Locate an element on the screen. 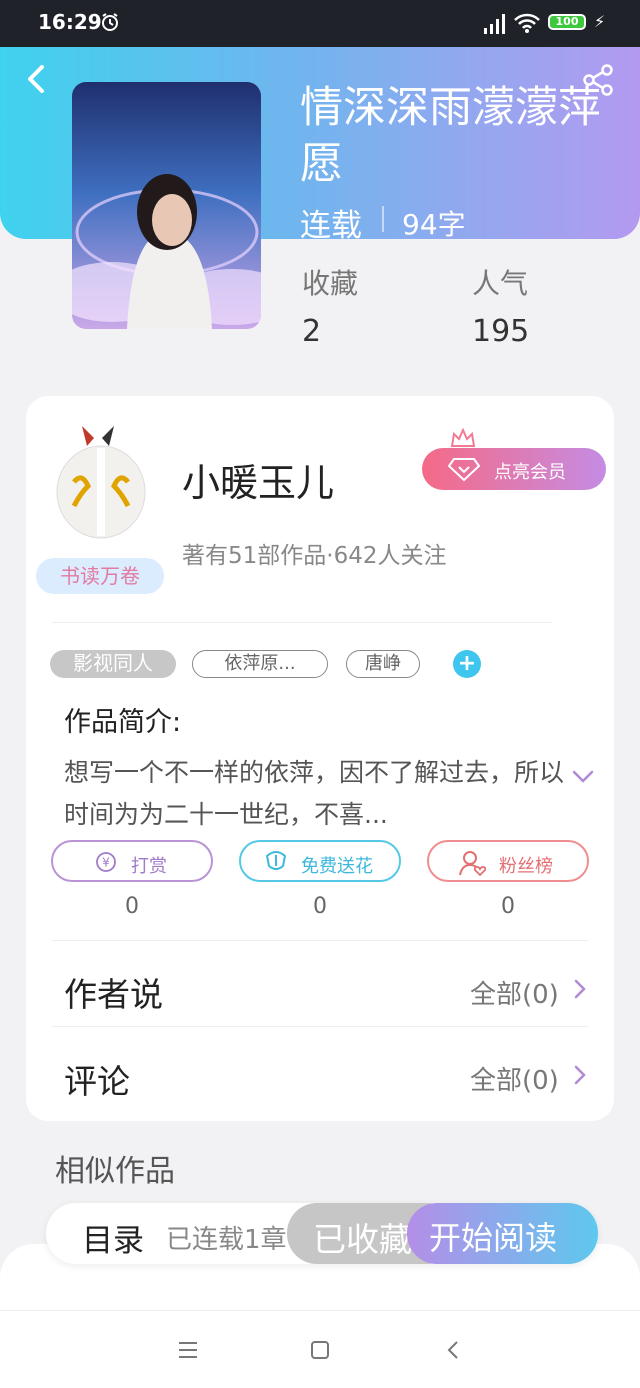 This screenshot has width=640, height=1388. crown-icon is located at coordinates (463, 437).